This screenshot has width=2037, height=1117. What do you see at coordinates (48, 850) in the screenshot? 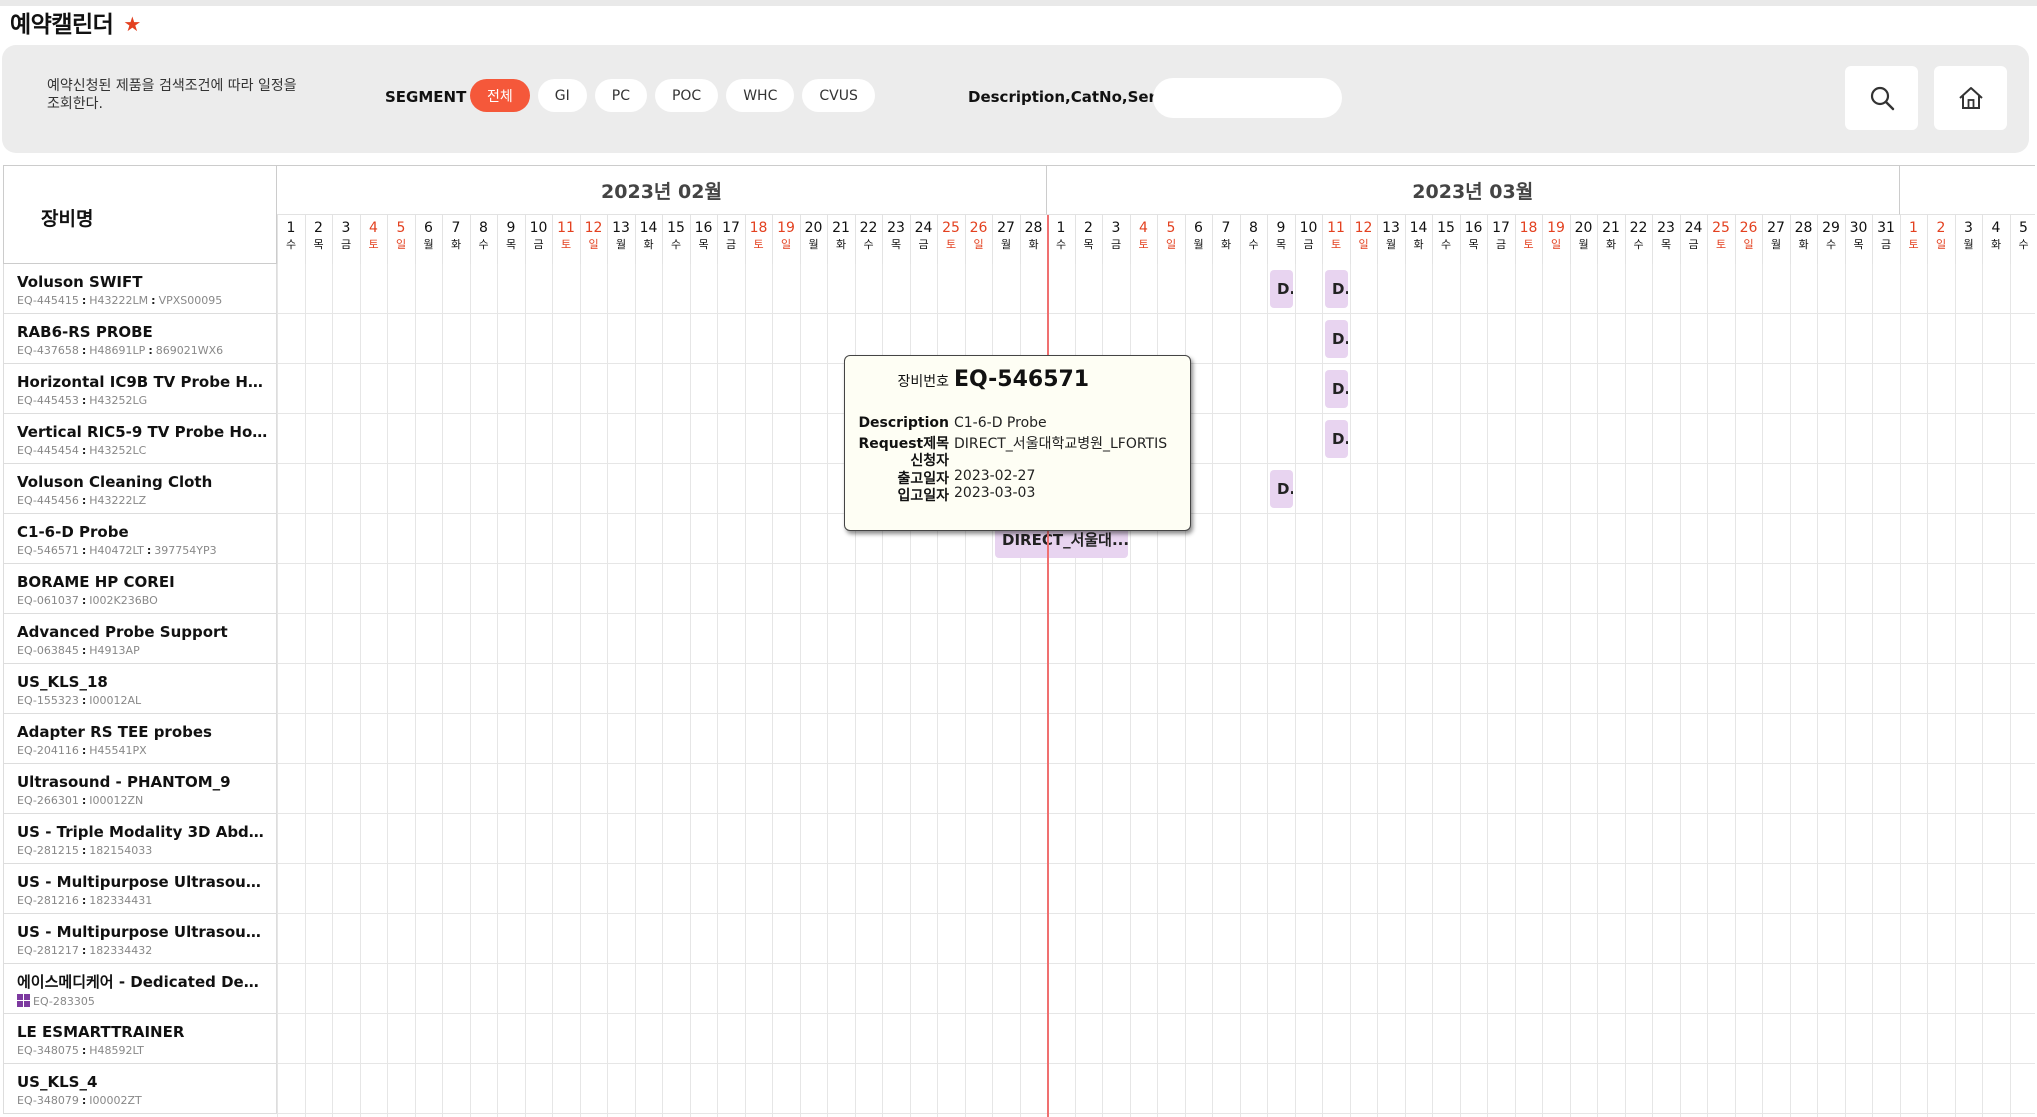
I see `equipment-code: EQ-281215` at bounding box center [48, 850].